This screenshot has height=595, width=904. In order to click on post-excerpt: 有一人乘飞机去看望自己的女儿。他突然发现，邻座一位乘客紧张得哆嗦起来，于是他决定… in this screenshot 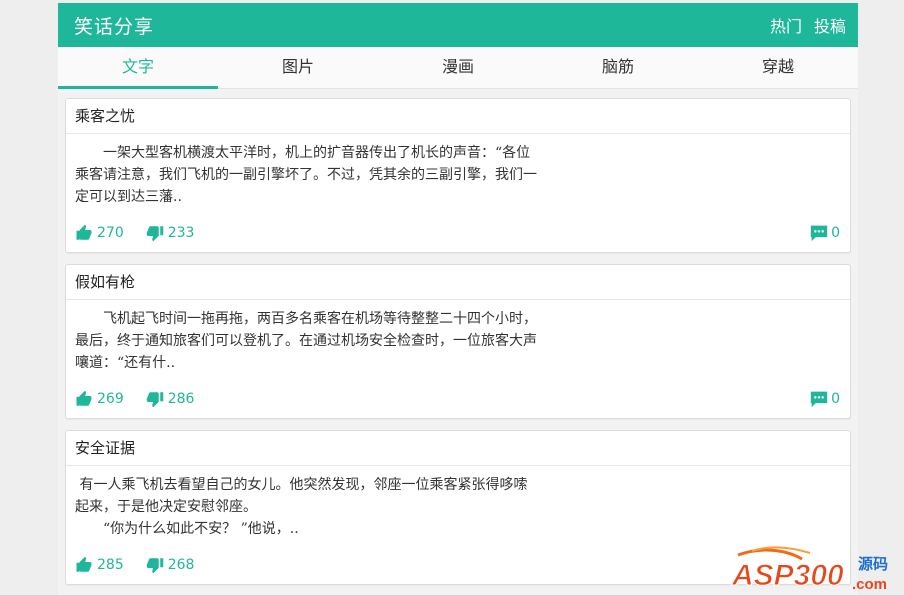, I will do `click(301, 507)`.